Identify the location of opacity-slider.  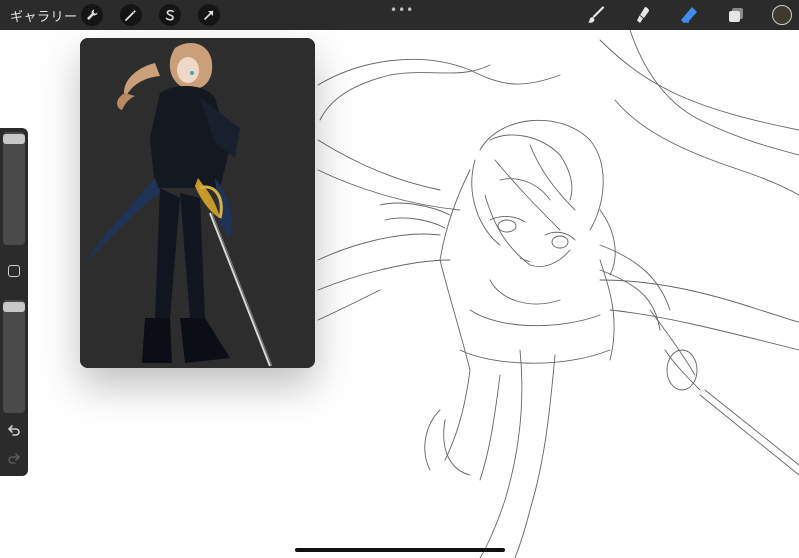
(14, 356).